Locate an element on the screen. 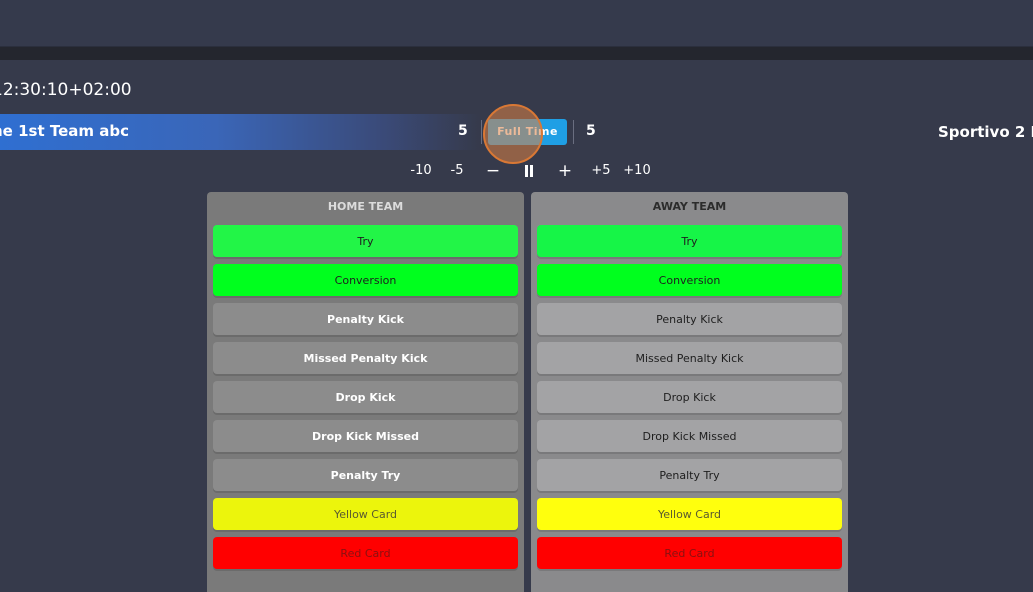 The image size is (1033, 592). header-divider is located at coordinates (516, 53).